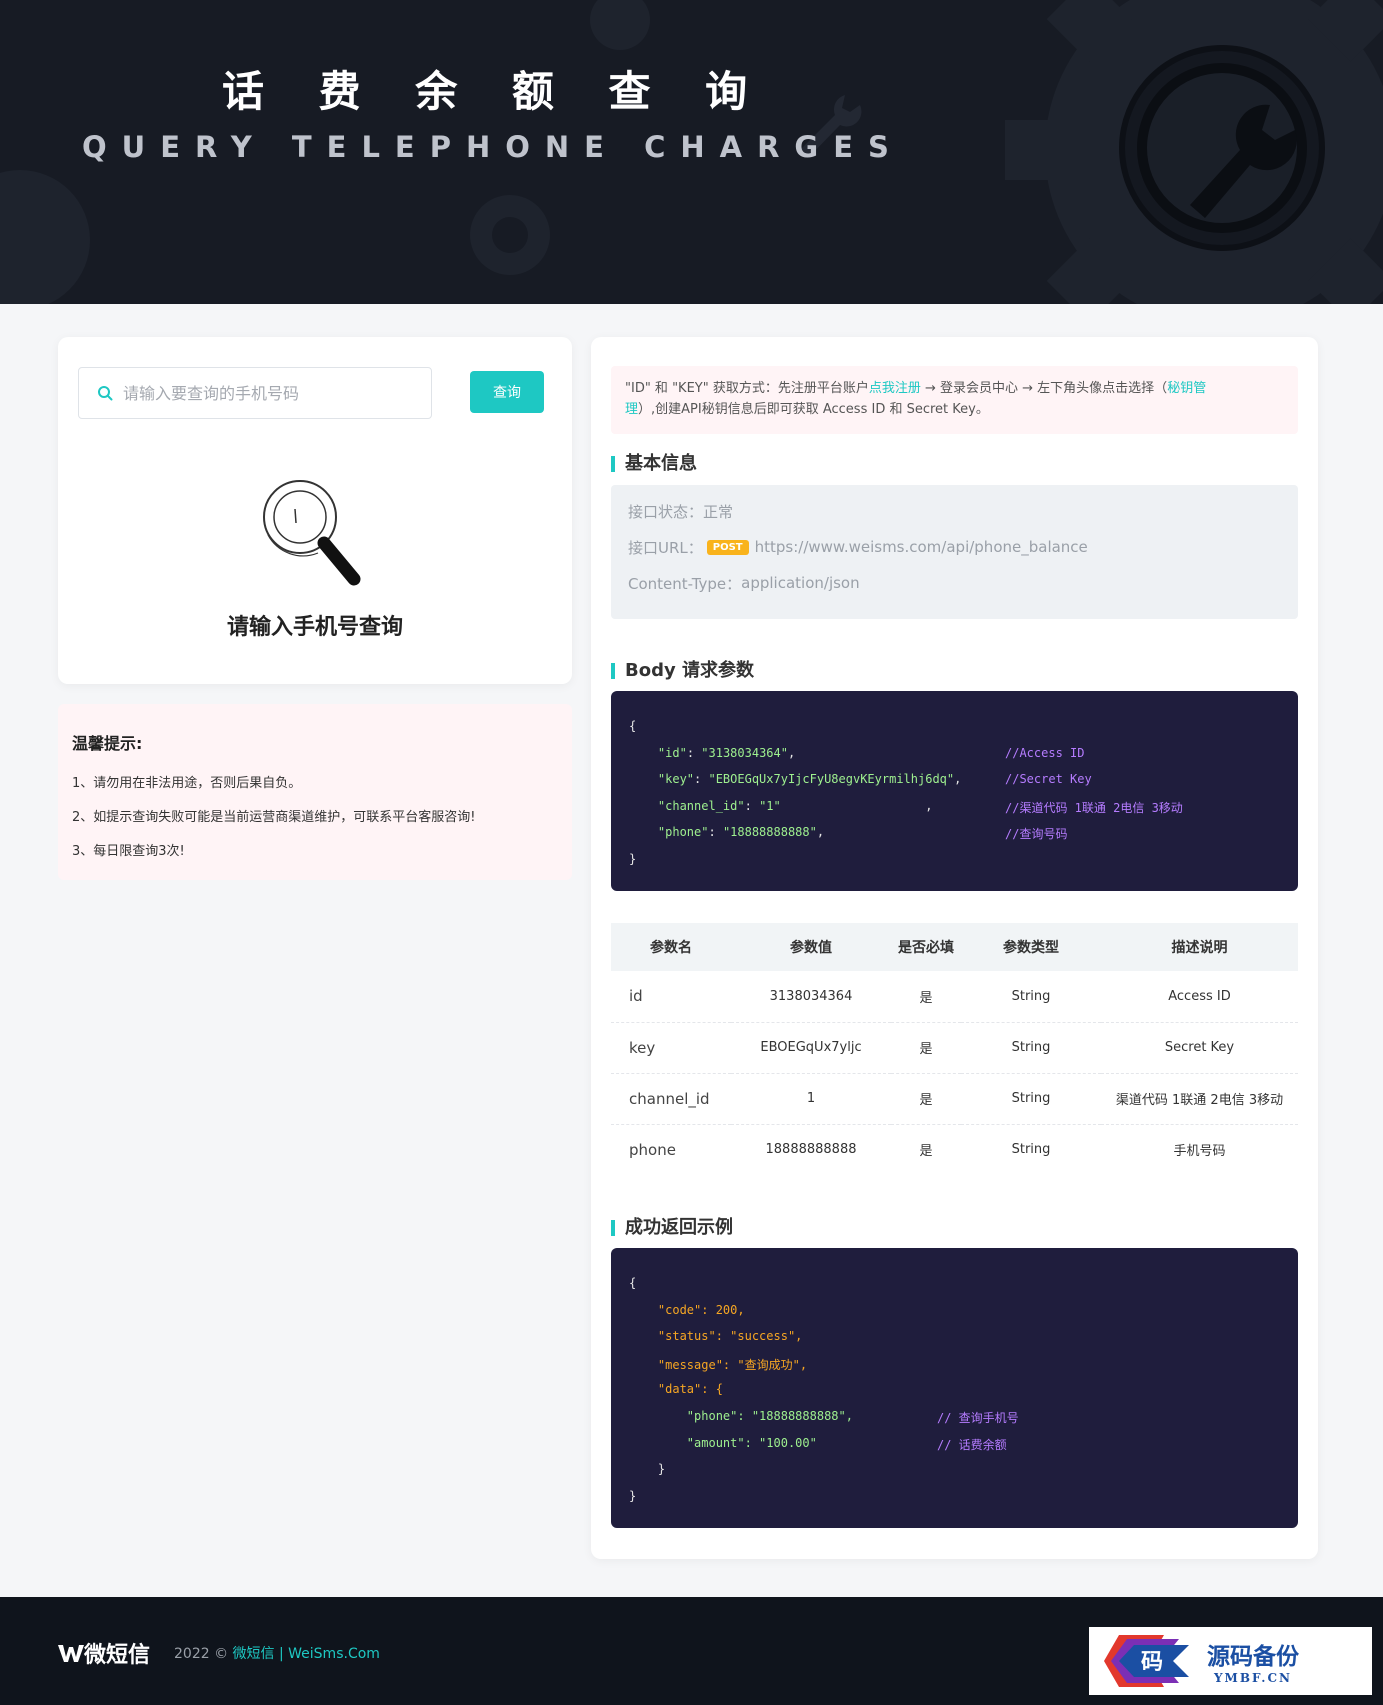  Describe the element at coordinates (495, 91) in the screenshot. I see `page-title: 话 费 余 额 查 询` at that location.